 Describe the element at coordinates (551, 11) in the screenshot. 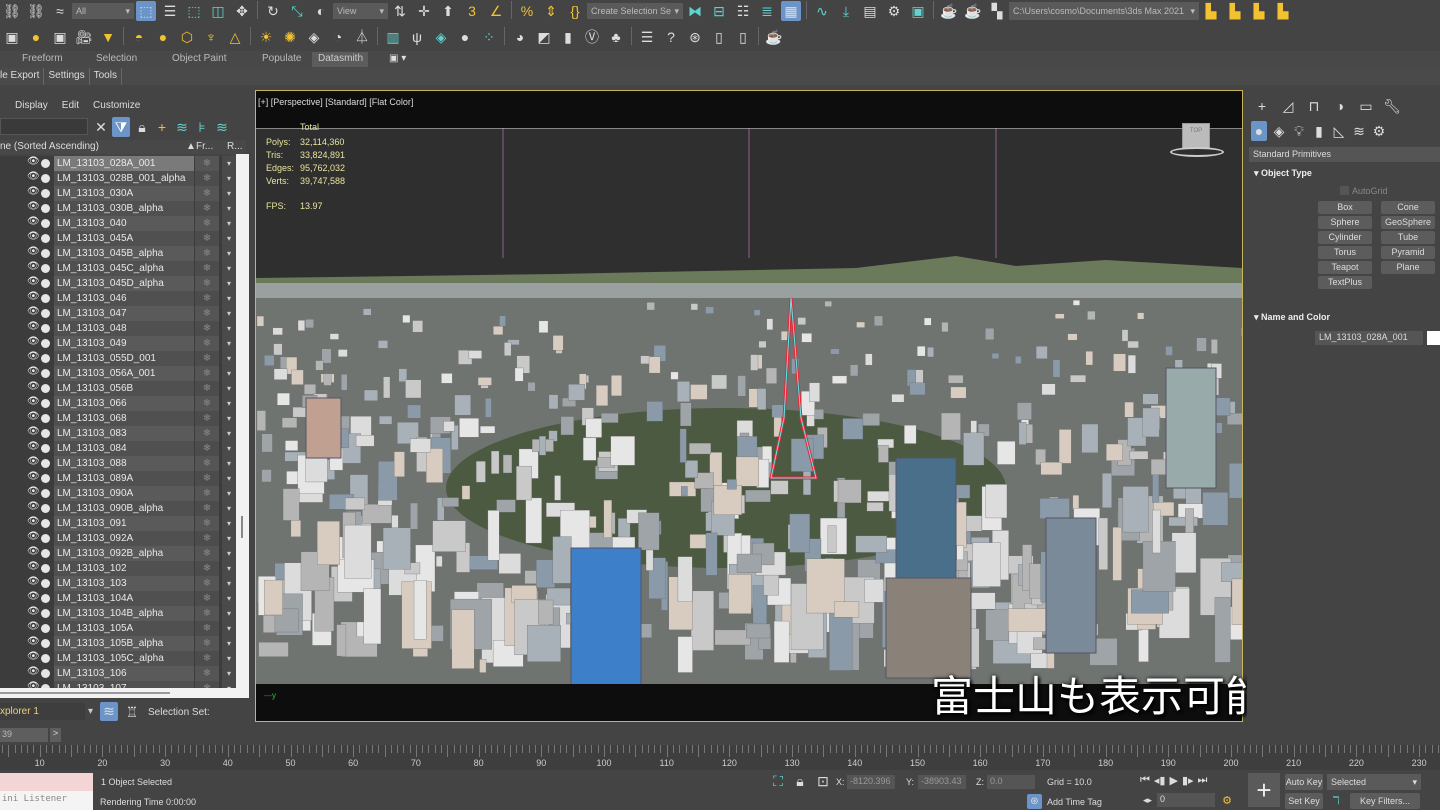

I see `spinner-snap-icon: ⇕` at that location.